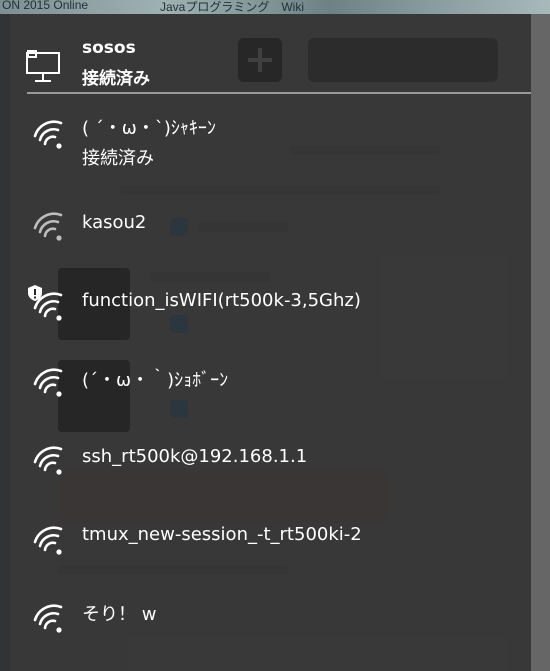 Image resolution: width=550 pixels, height=671 pixels. I want to click on flyout-scroll-edge, so click(540, 342).